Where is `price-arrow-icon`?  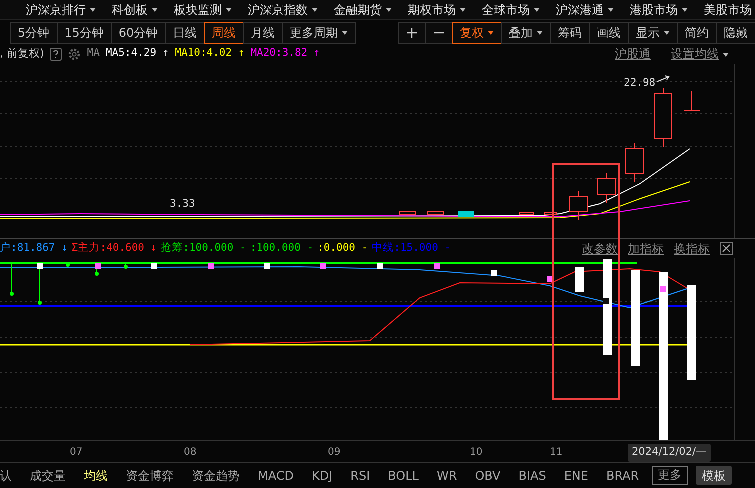
price-arrow-icon is located at coordinates (663, 79).